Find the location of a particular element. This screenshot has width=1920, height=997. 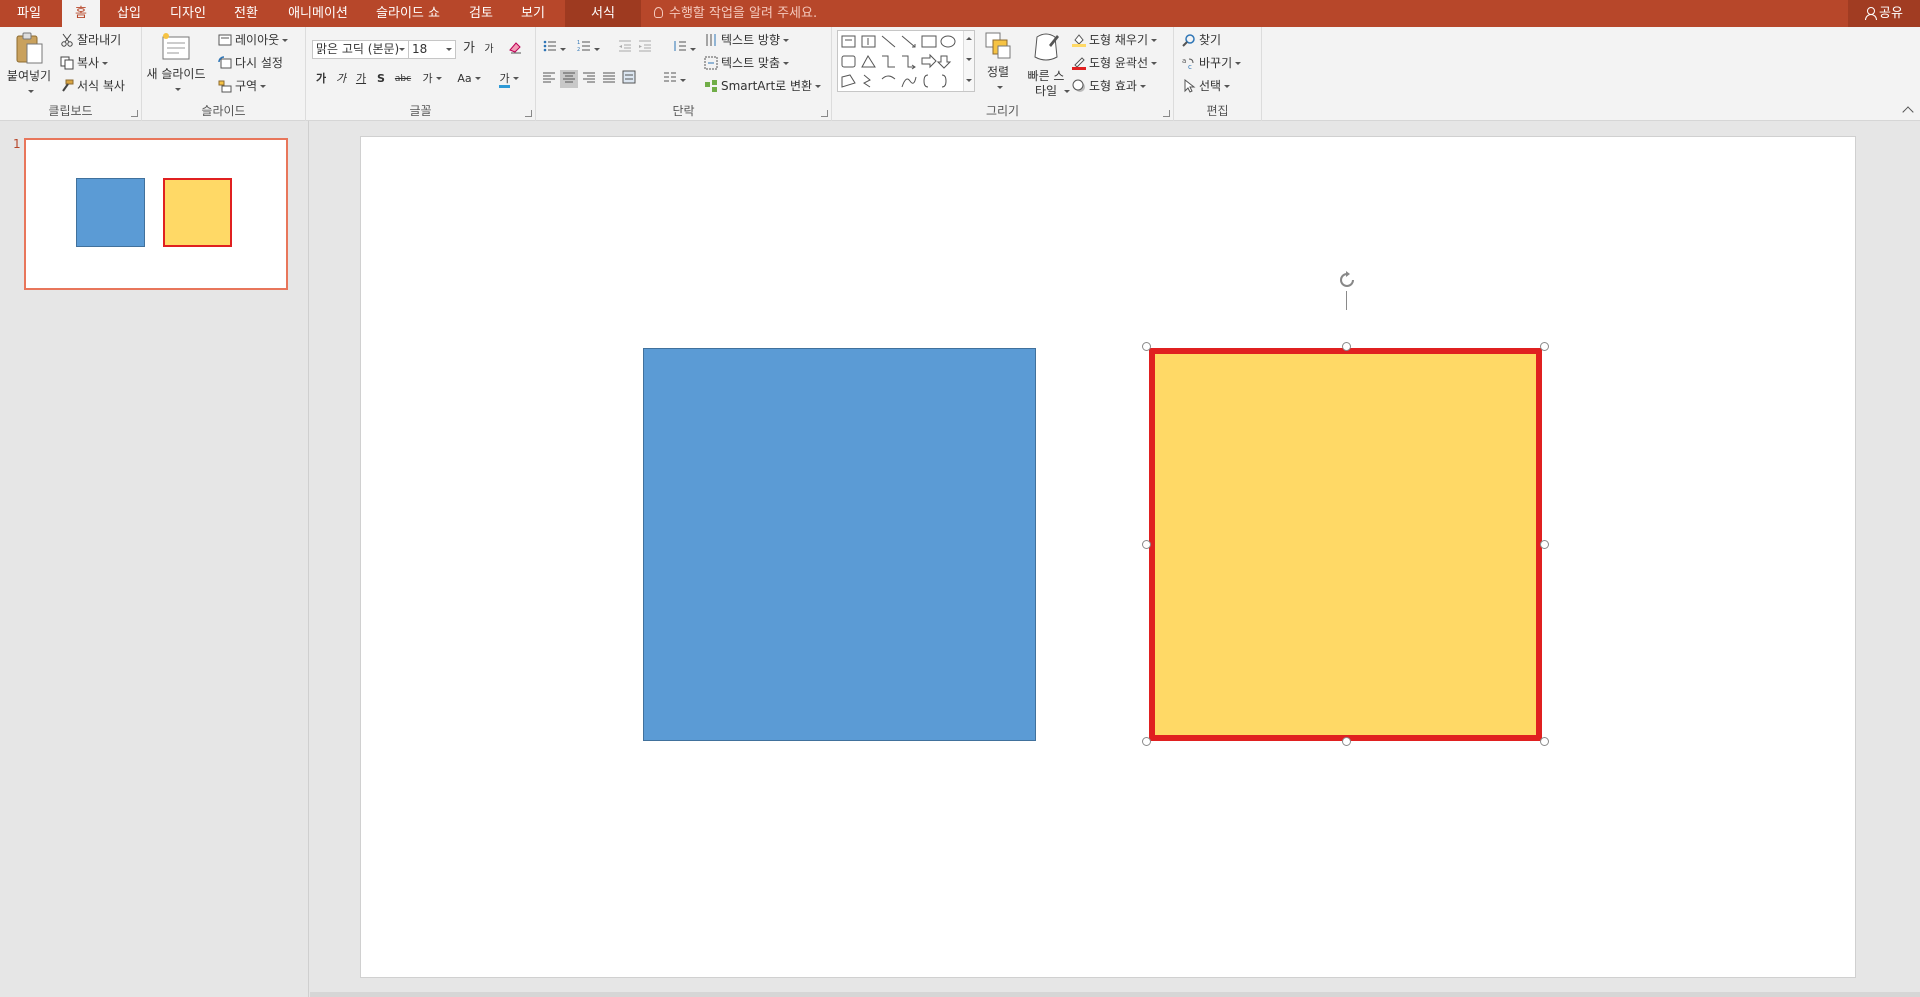

lightbulb-icon is located at coordinates (658, 12).